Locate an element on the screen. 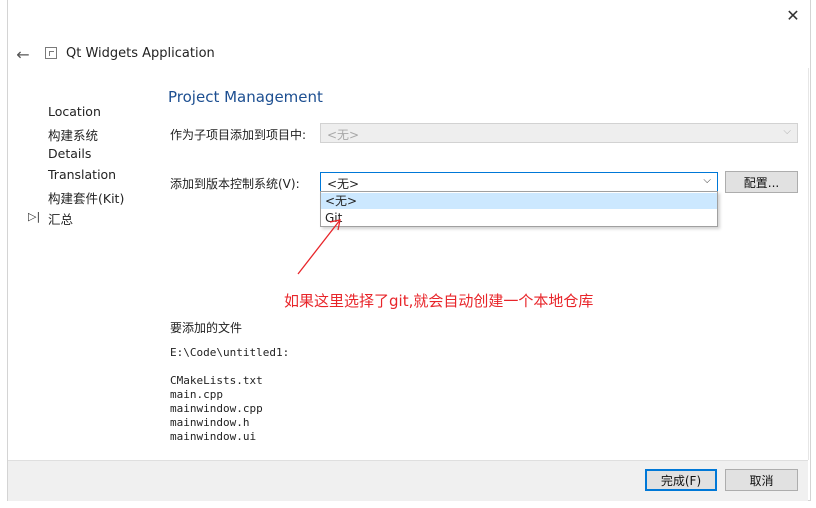 Image resolution: width=816 pixels, height=508 pixels. nav-item-location: Location is located at coordinates (74, 111).